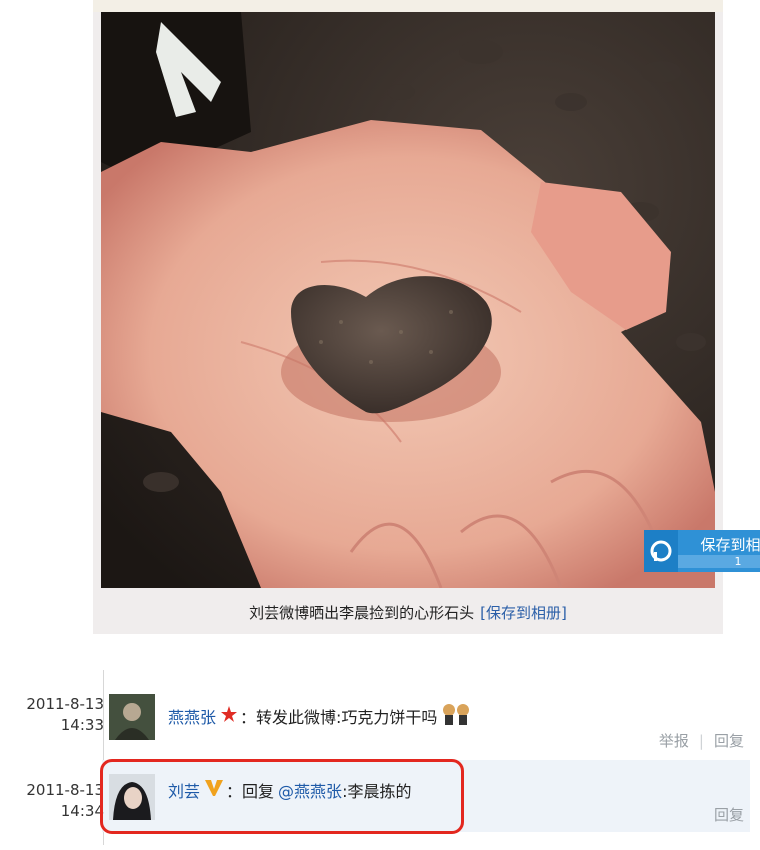 The image size is (760, 850). What do you see at coordinates (192, 716) in the screenshot?
I see `comment-username: 燕燕张` at bounding box center [192, 716].